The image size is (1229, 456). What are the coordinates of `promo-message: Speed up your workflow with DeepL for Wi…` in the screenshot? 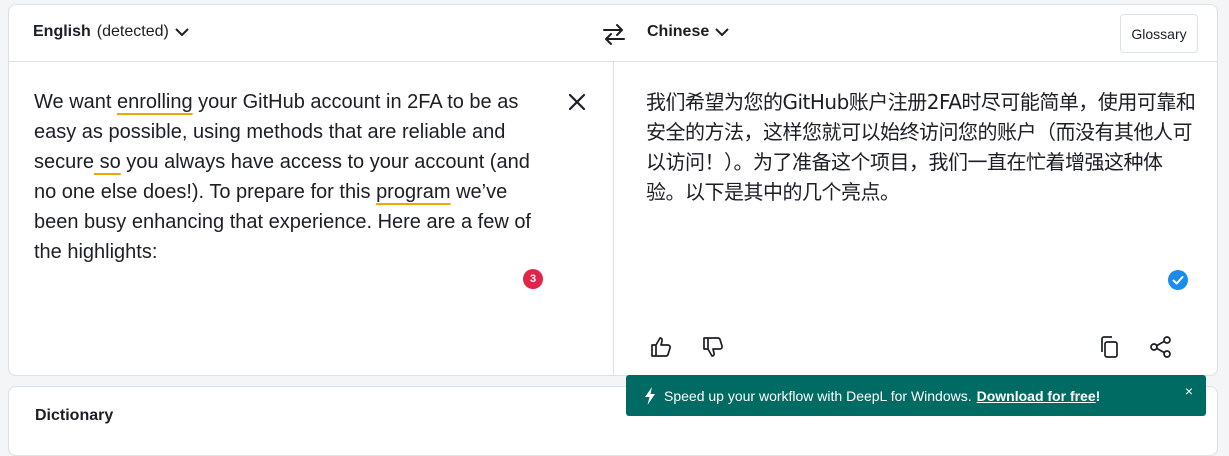 It's located at (818, 395).